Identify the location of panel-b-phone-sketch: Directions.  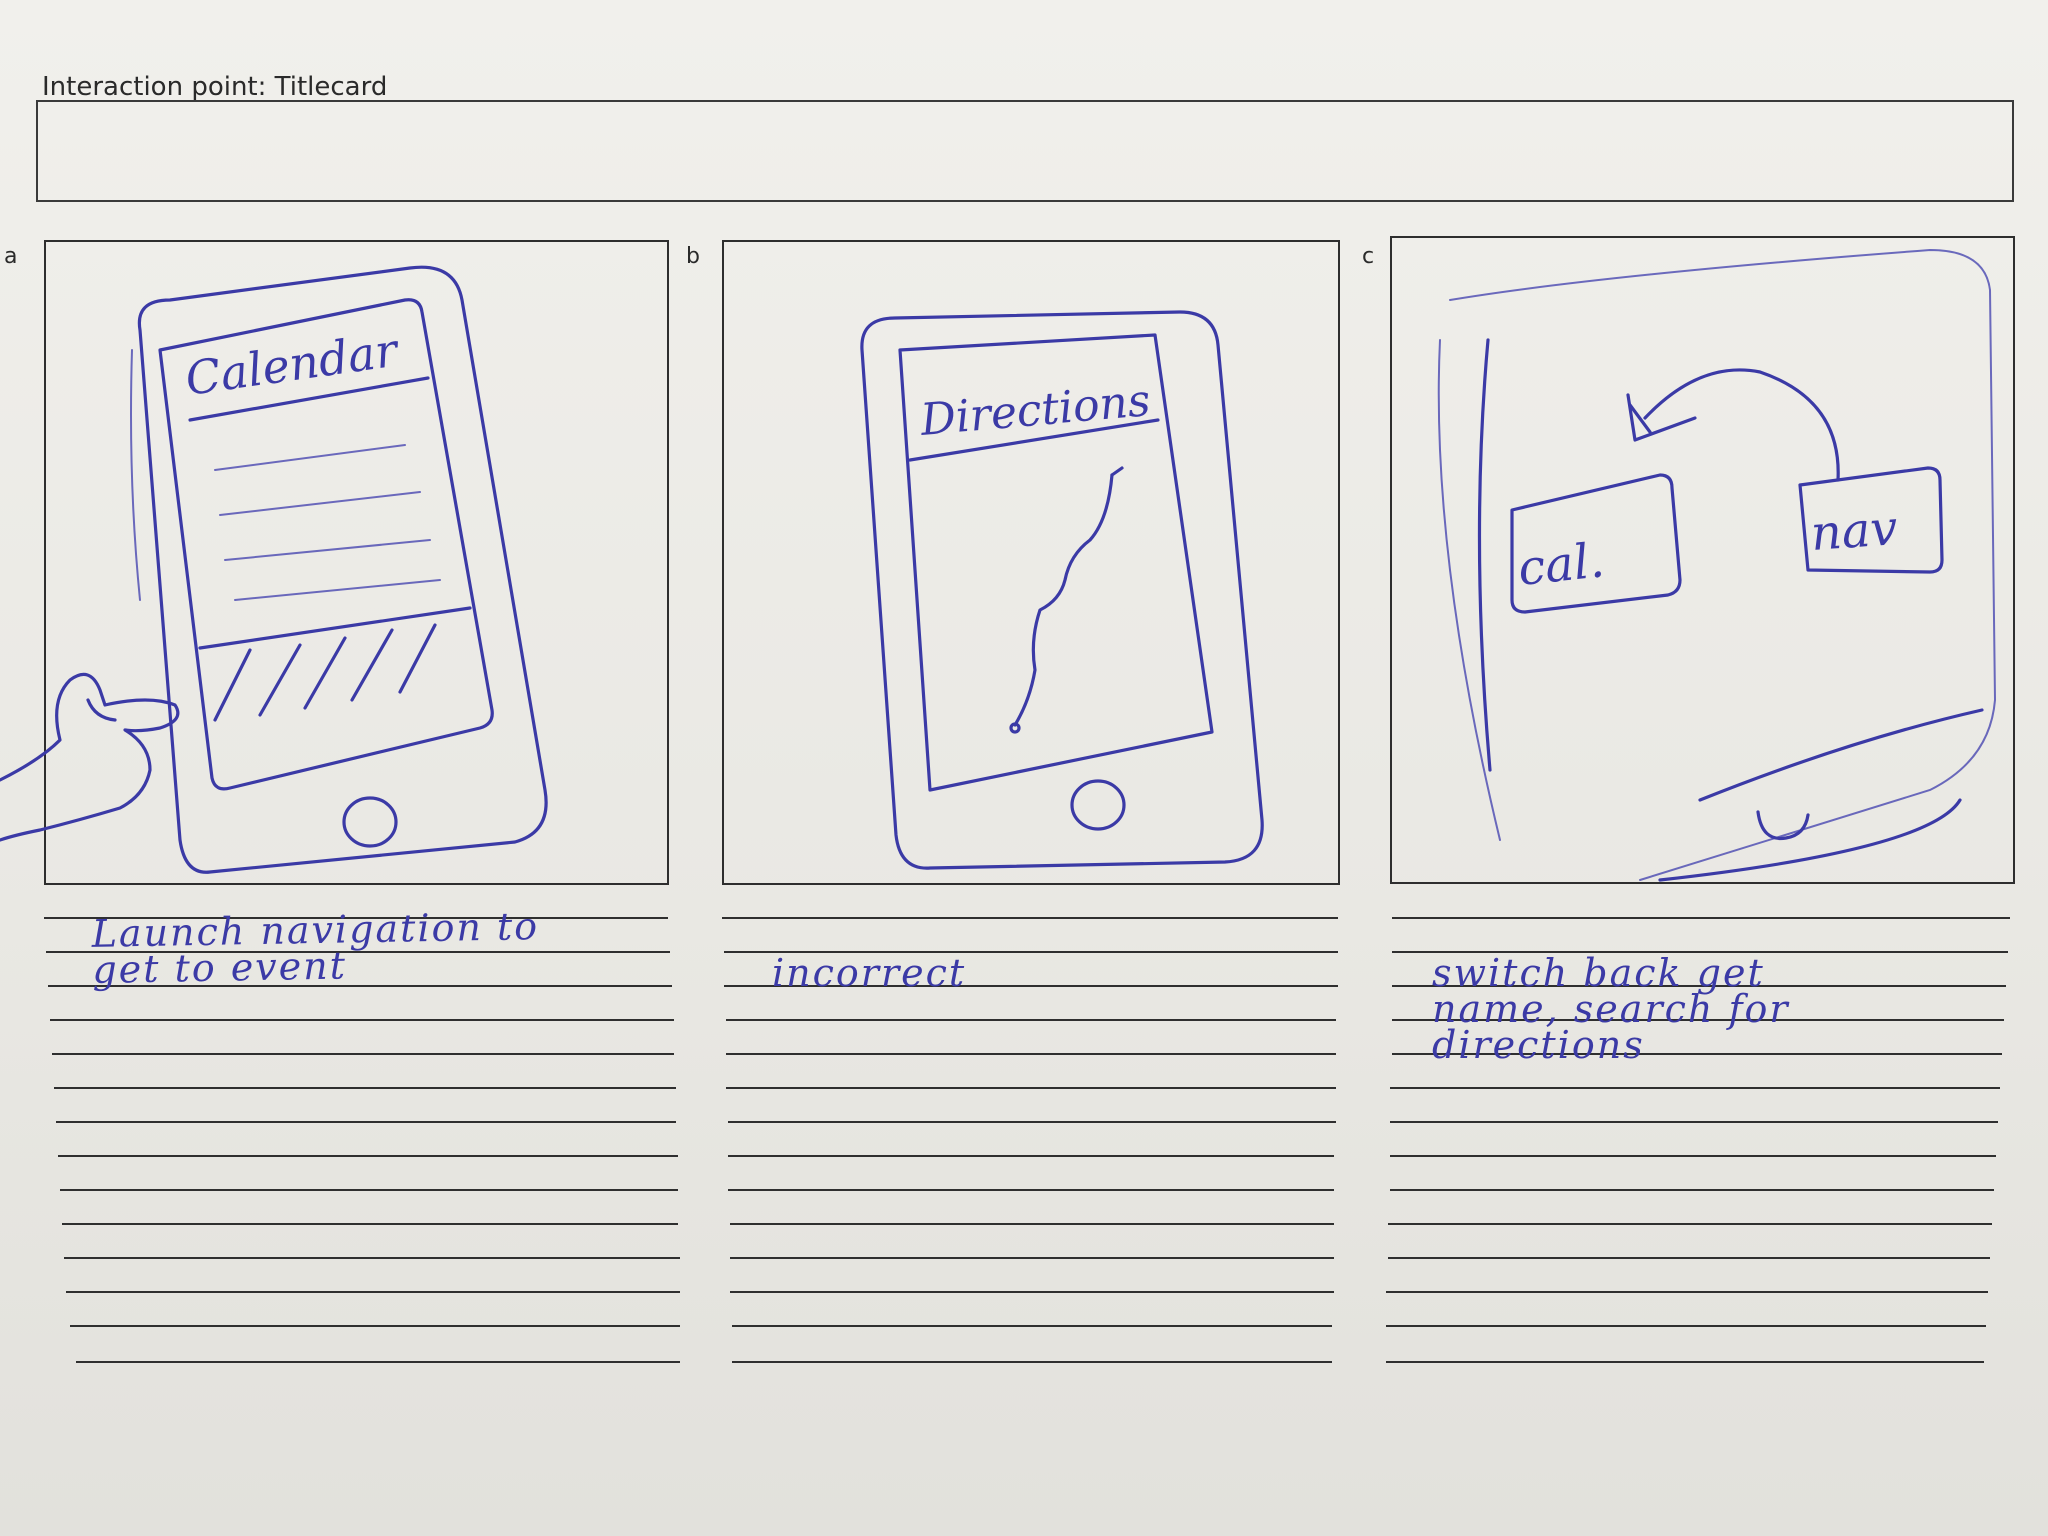
(1062, 590).